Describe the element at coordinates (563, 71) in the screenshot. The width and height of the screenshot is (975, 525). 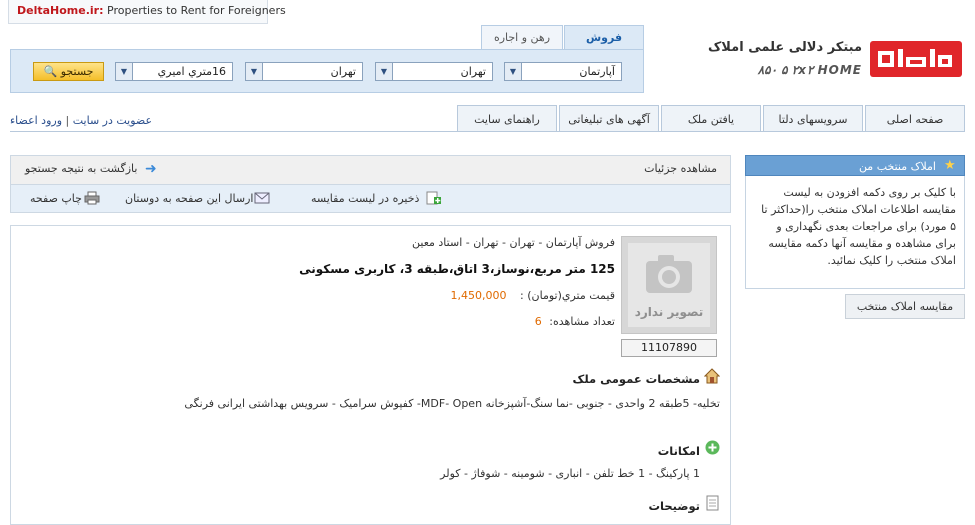
I see `property-type-select: ▼ آپارتمان` at that location.